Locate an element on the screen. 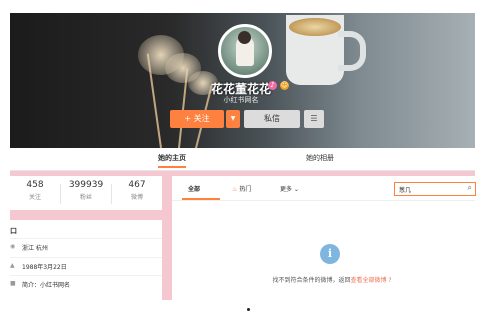 The image size is (498, 317). profile-icon: ■ is located at coordinates (13, 283).